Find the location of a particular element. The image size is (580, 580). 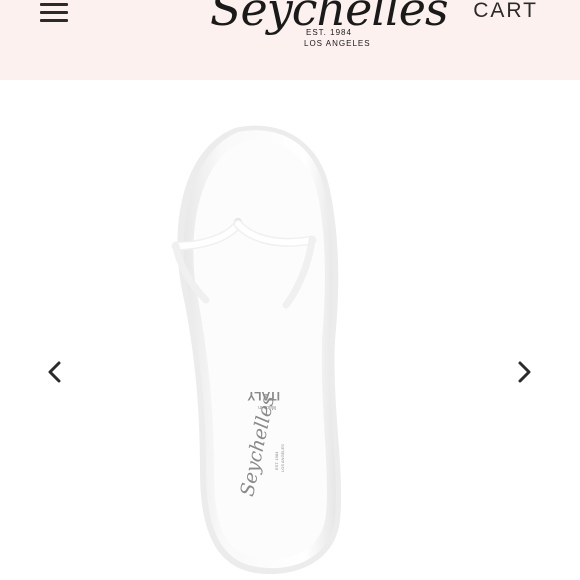

logo-city-text: LOS ANGELES is located at coordinates (337, 43).